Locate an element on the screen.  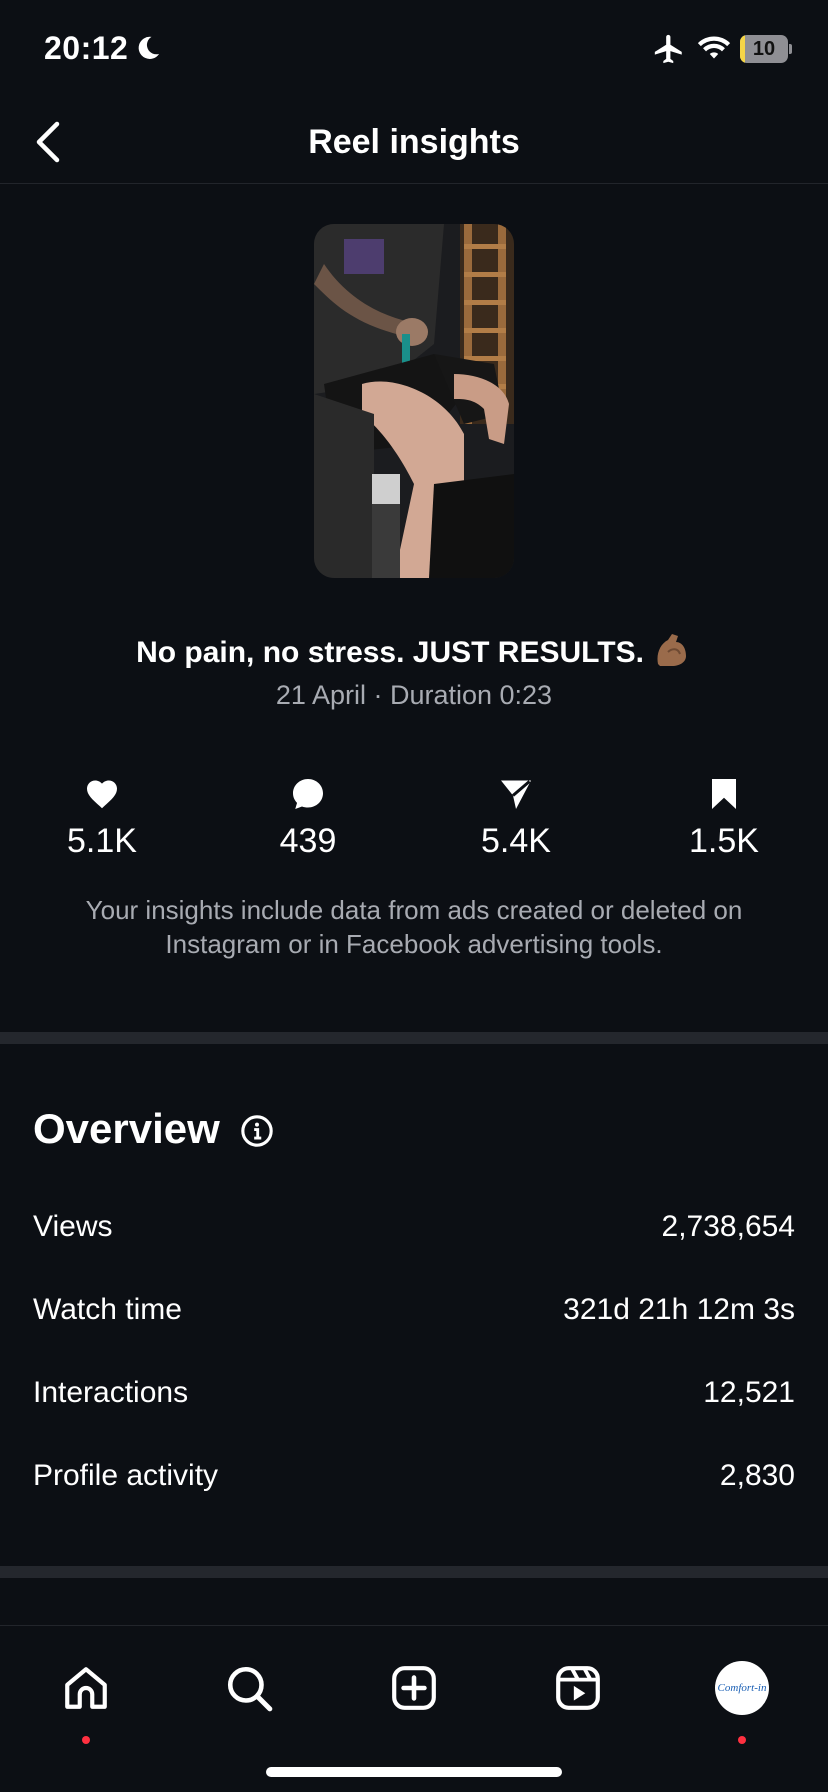
chevron-left-icon is located at coordinates (48, 142).